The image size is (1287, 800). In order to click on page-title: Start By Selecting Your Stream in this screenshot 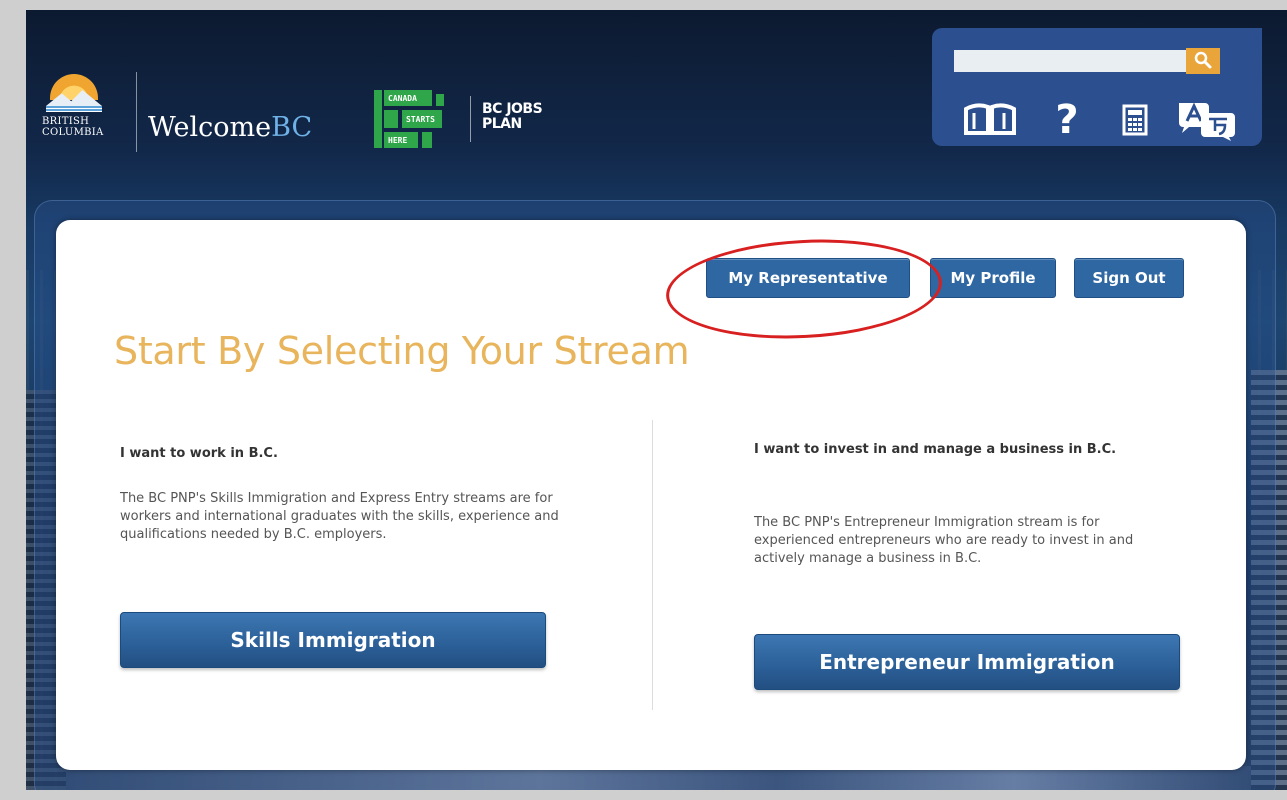, I will do `click(402, 351)`.